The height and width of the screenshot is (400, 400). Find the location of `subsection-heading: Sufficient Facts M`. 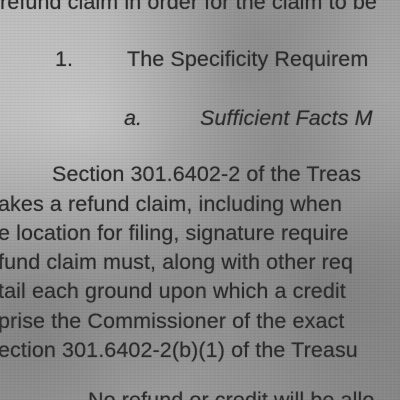

subsection-heading: Sufficient Facts M is located at coordinates (286, 118).